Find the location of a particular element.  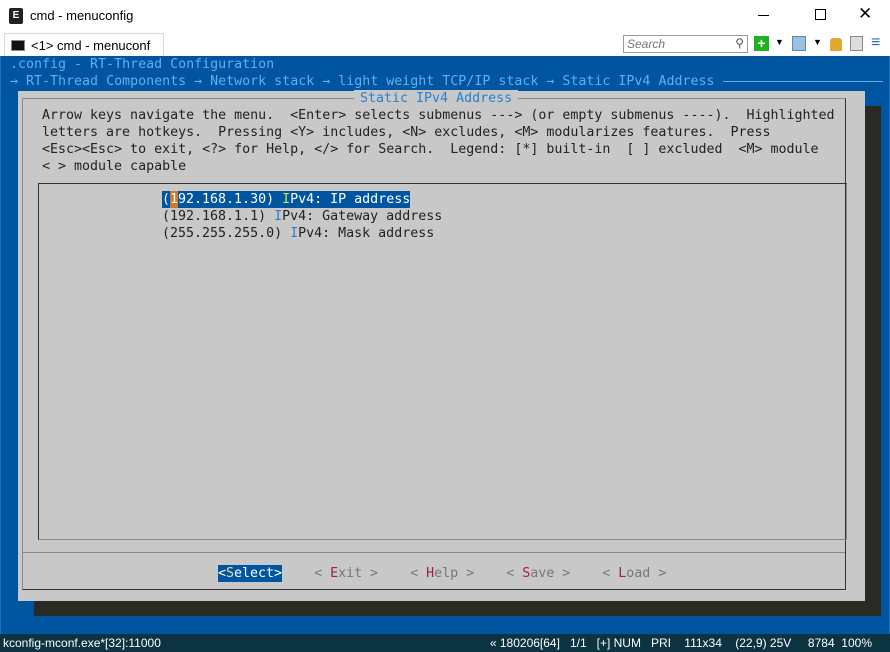

menu-item-gateway-address: (192.168.1.1) IPv4: Gateway address is located at coordinates (302, 216).